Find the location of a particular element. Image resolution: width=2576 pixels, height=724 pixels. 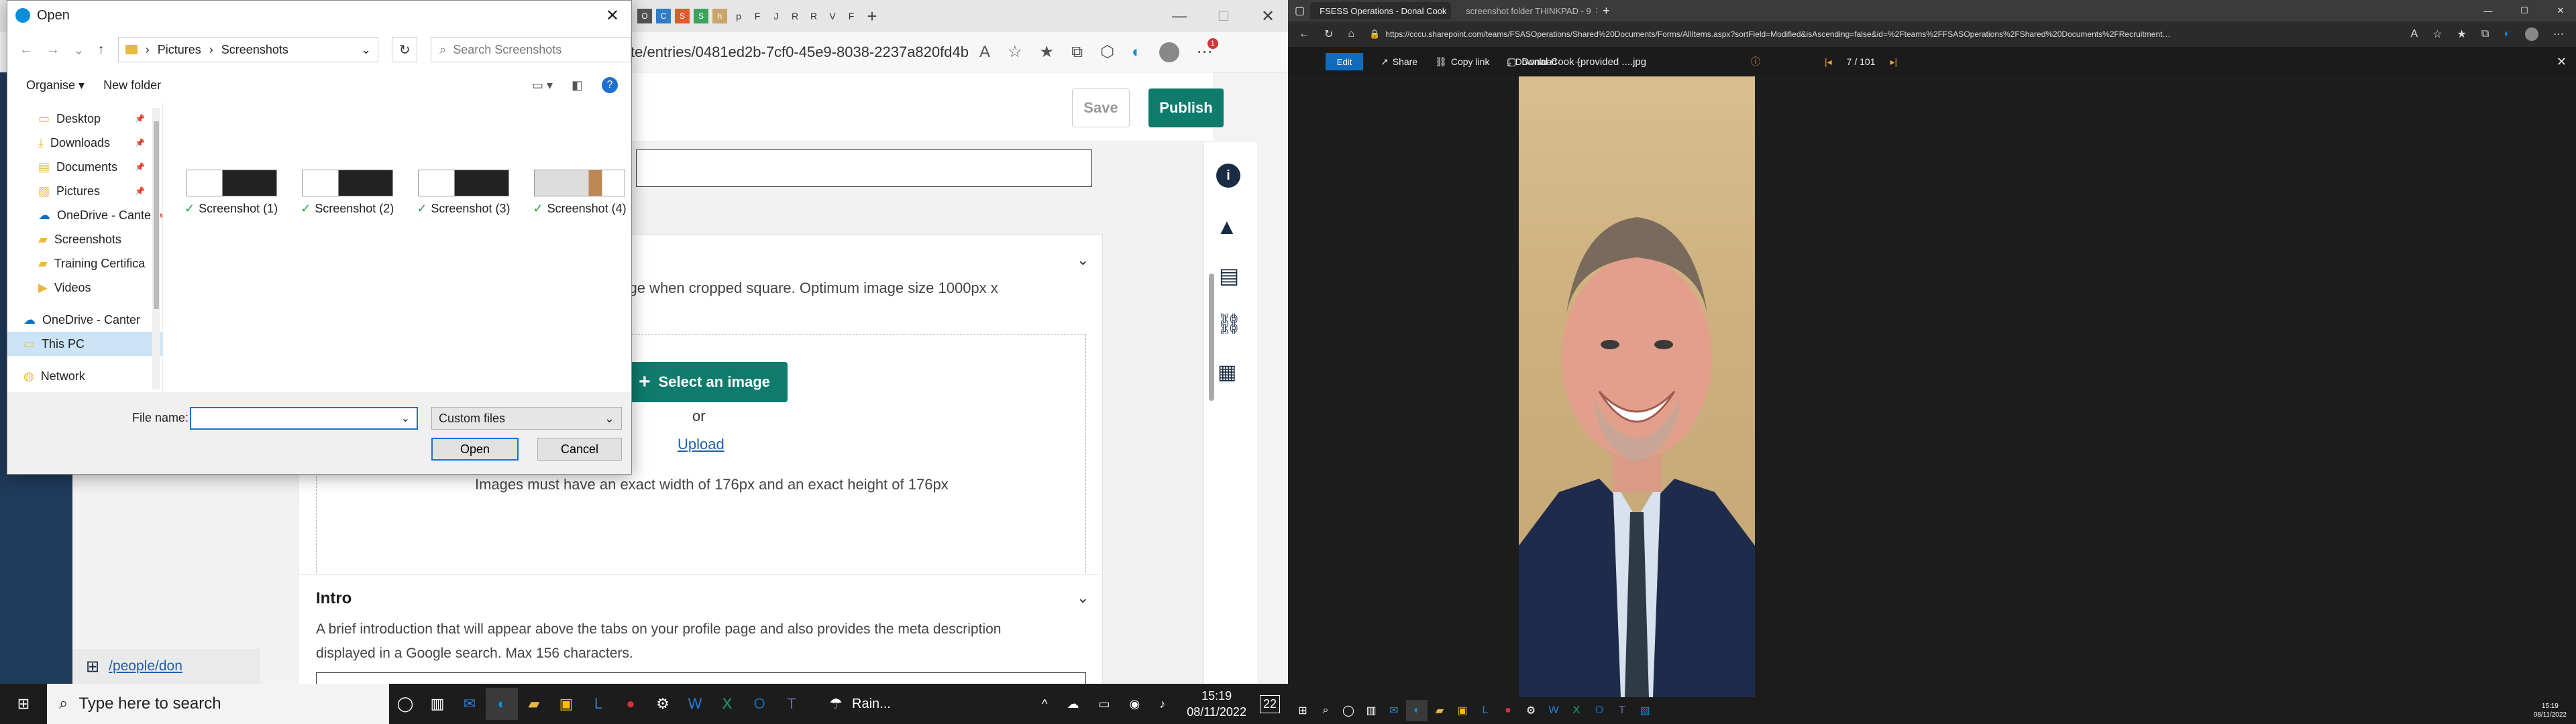

share-button: ↗ Share is located at coordinates (1399, 62).